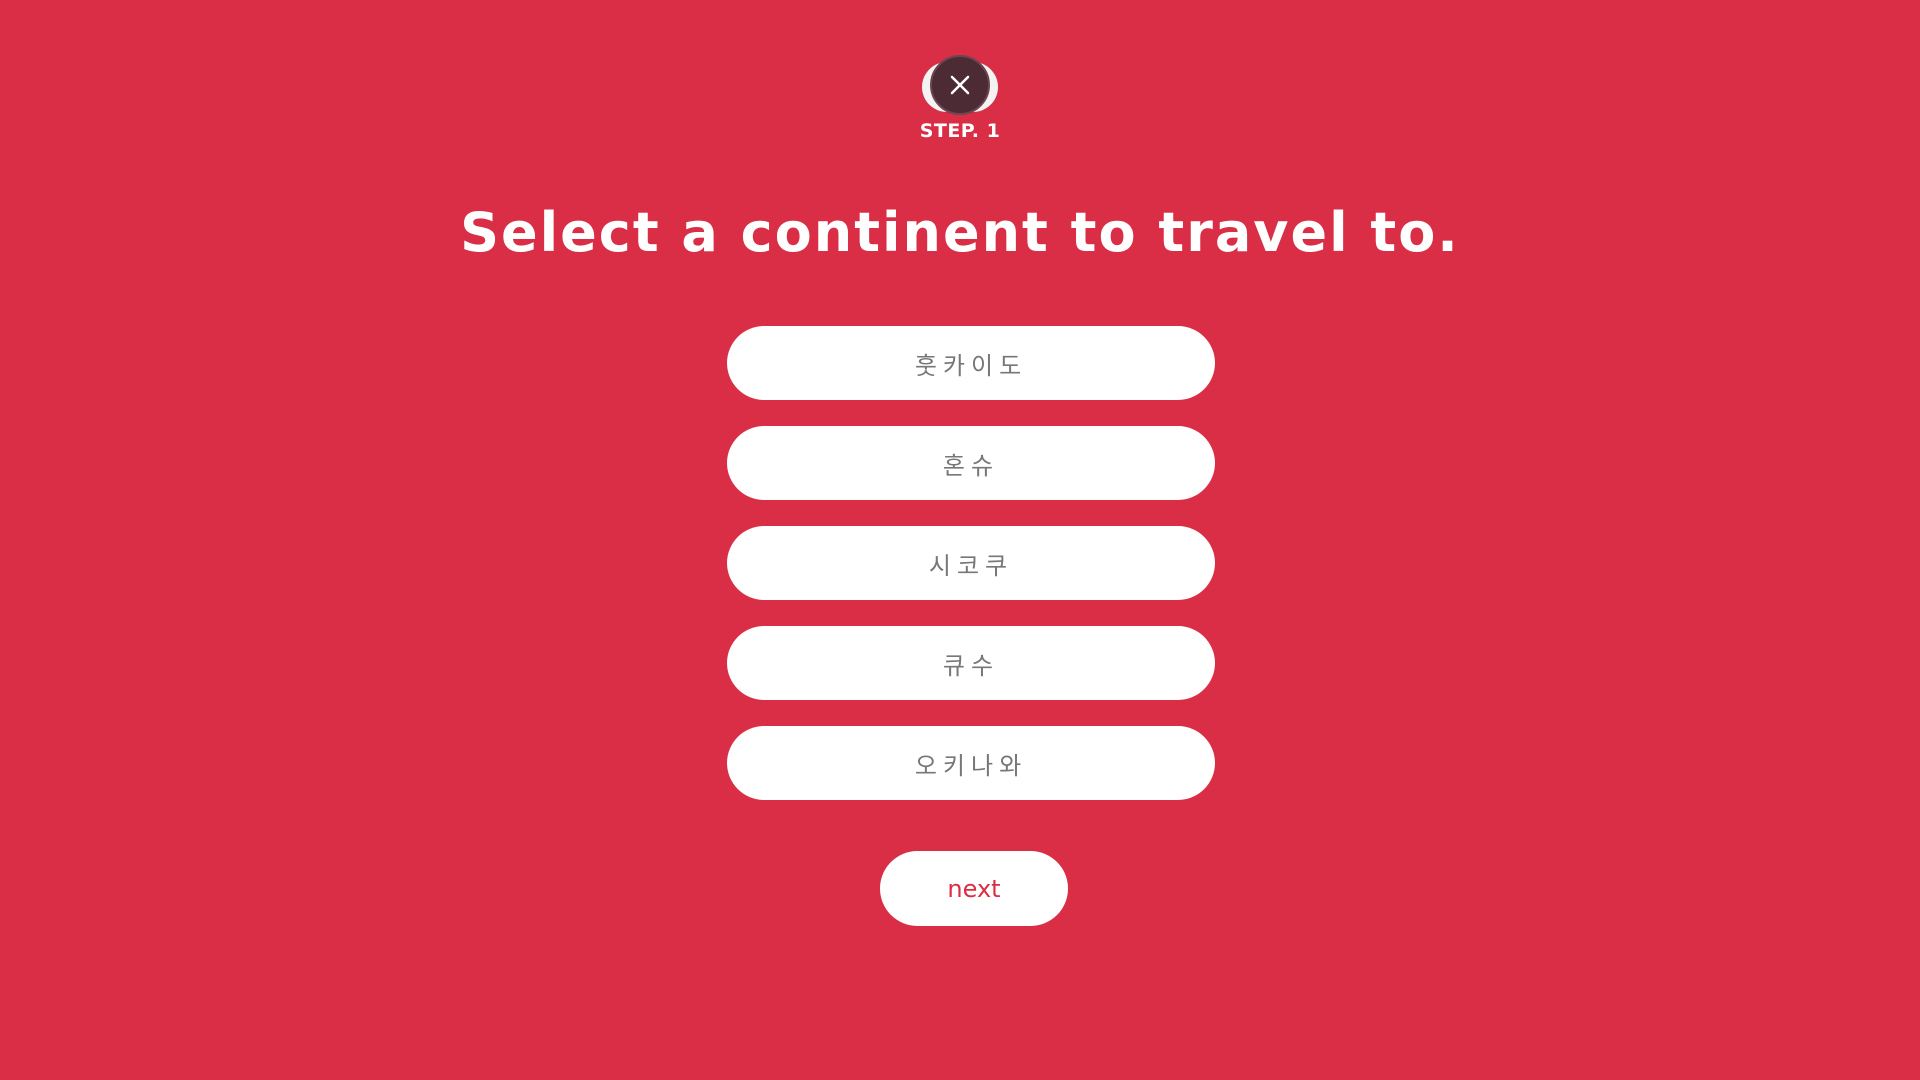  What do you see at coordinates (974, 888) in the screenshot?
I see `next-button: next` at bounding box center [974, 888].